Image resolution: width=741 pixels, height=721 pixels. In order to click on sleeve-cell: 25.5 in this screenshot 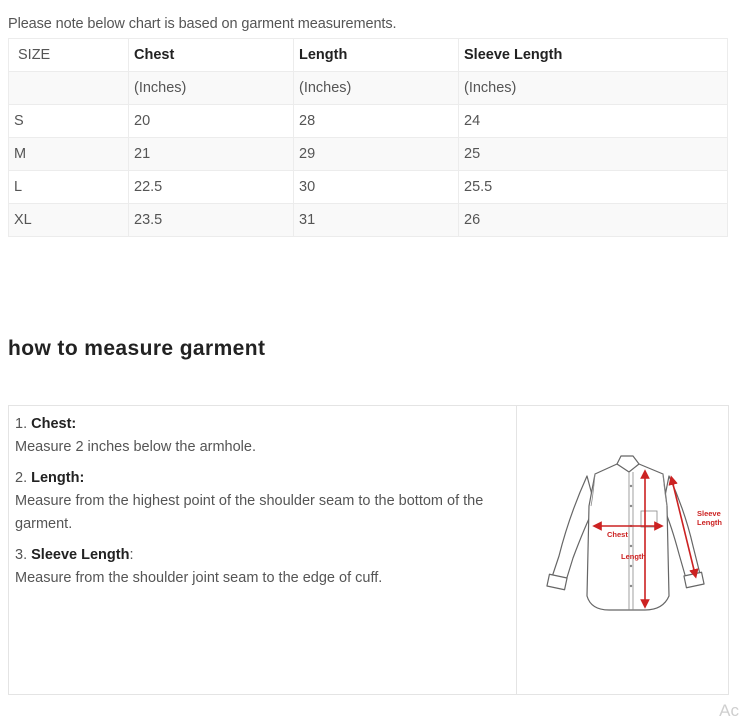, I will do `click(593, 187)`.